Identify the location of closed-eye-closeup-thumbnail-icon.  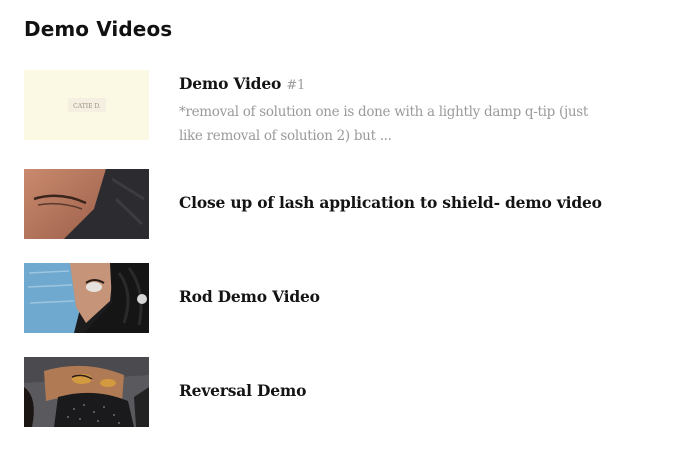
(86, 204).